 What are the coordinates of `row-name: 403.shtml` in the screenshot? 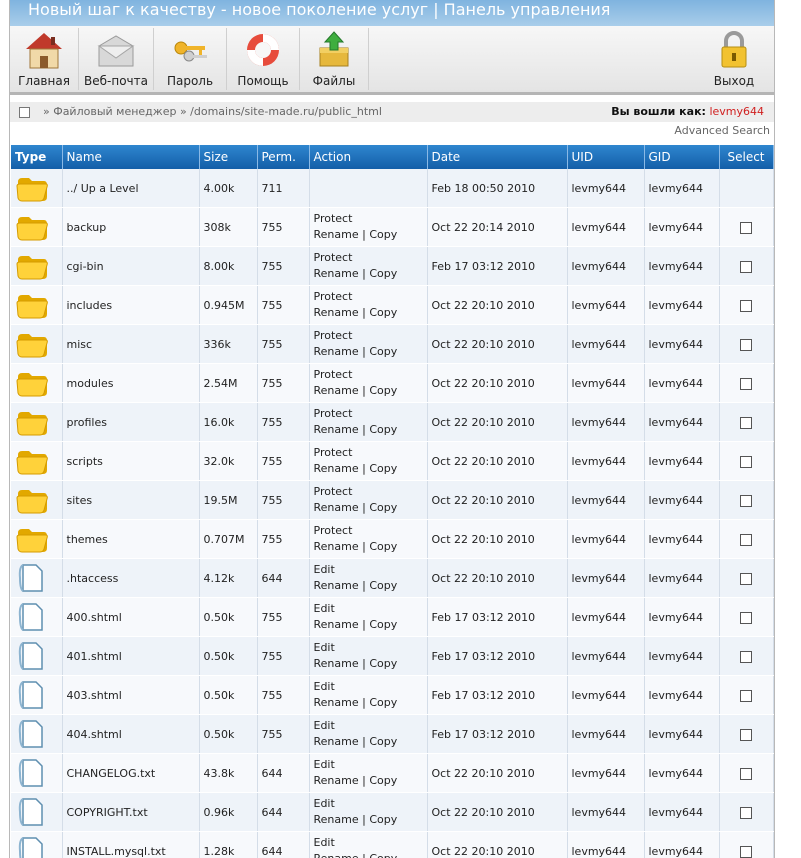 It's located at (131, 695).